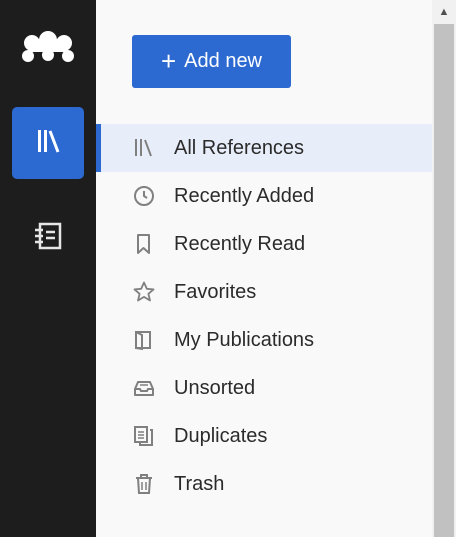 This screenshot has width=456, height=537. Describe the element at coordinates (444, 280) in the screenshot. I see `scrollbar-thumb` at that location.